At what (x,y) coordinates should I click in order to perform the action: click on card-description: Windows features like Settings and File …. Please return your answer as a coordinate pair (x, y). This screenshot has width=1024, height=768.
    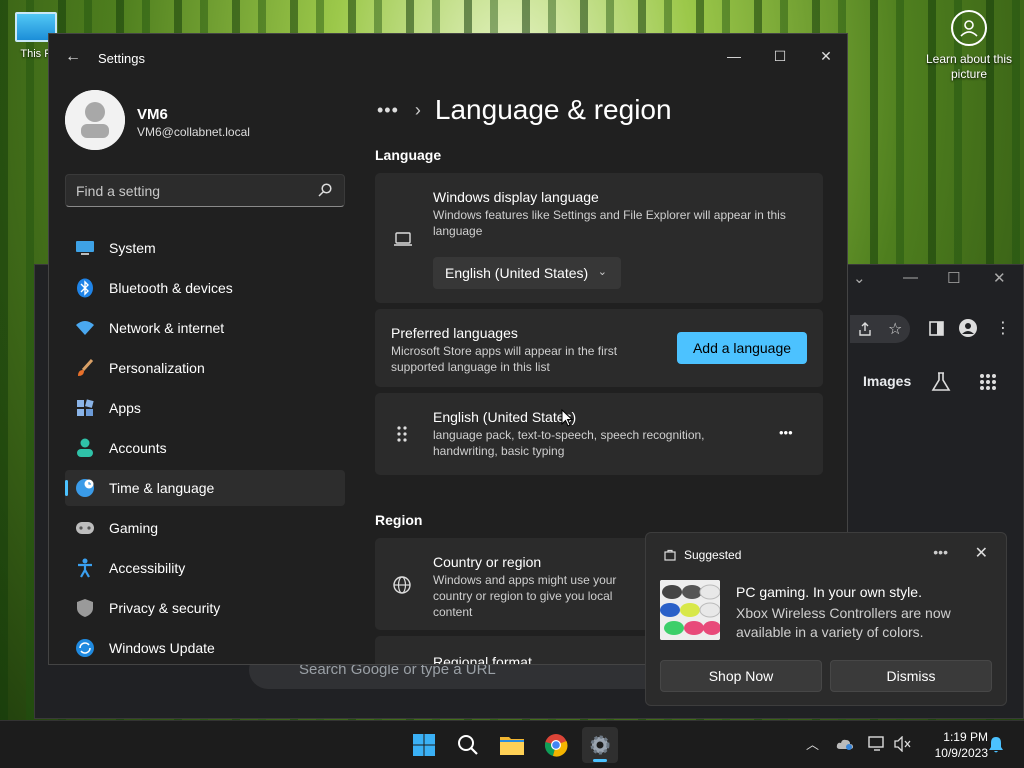
    Looking at the image, I should click on (609, 223).